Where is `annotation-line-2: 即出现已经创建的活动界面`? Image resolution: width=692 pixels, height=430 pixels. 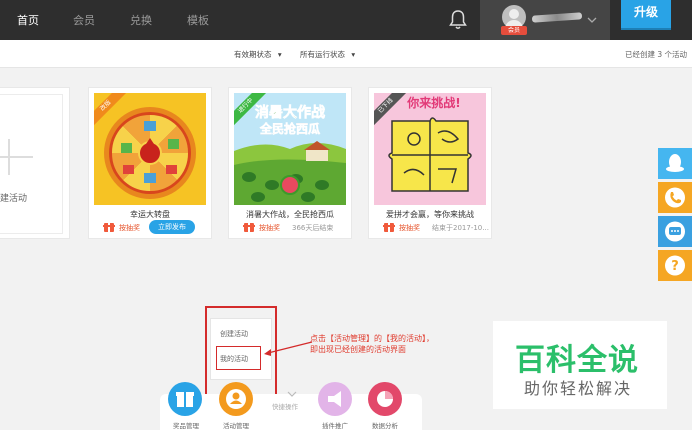 annotation-line-2: 即出现已经创建的活动界面 is located at coordinates (358, 349).